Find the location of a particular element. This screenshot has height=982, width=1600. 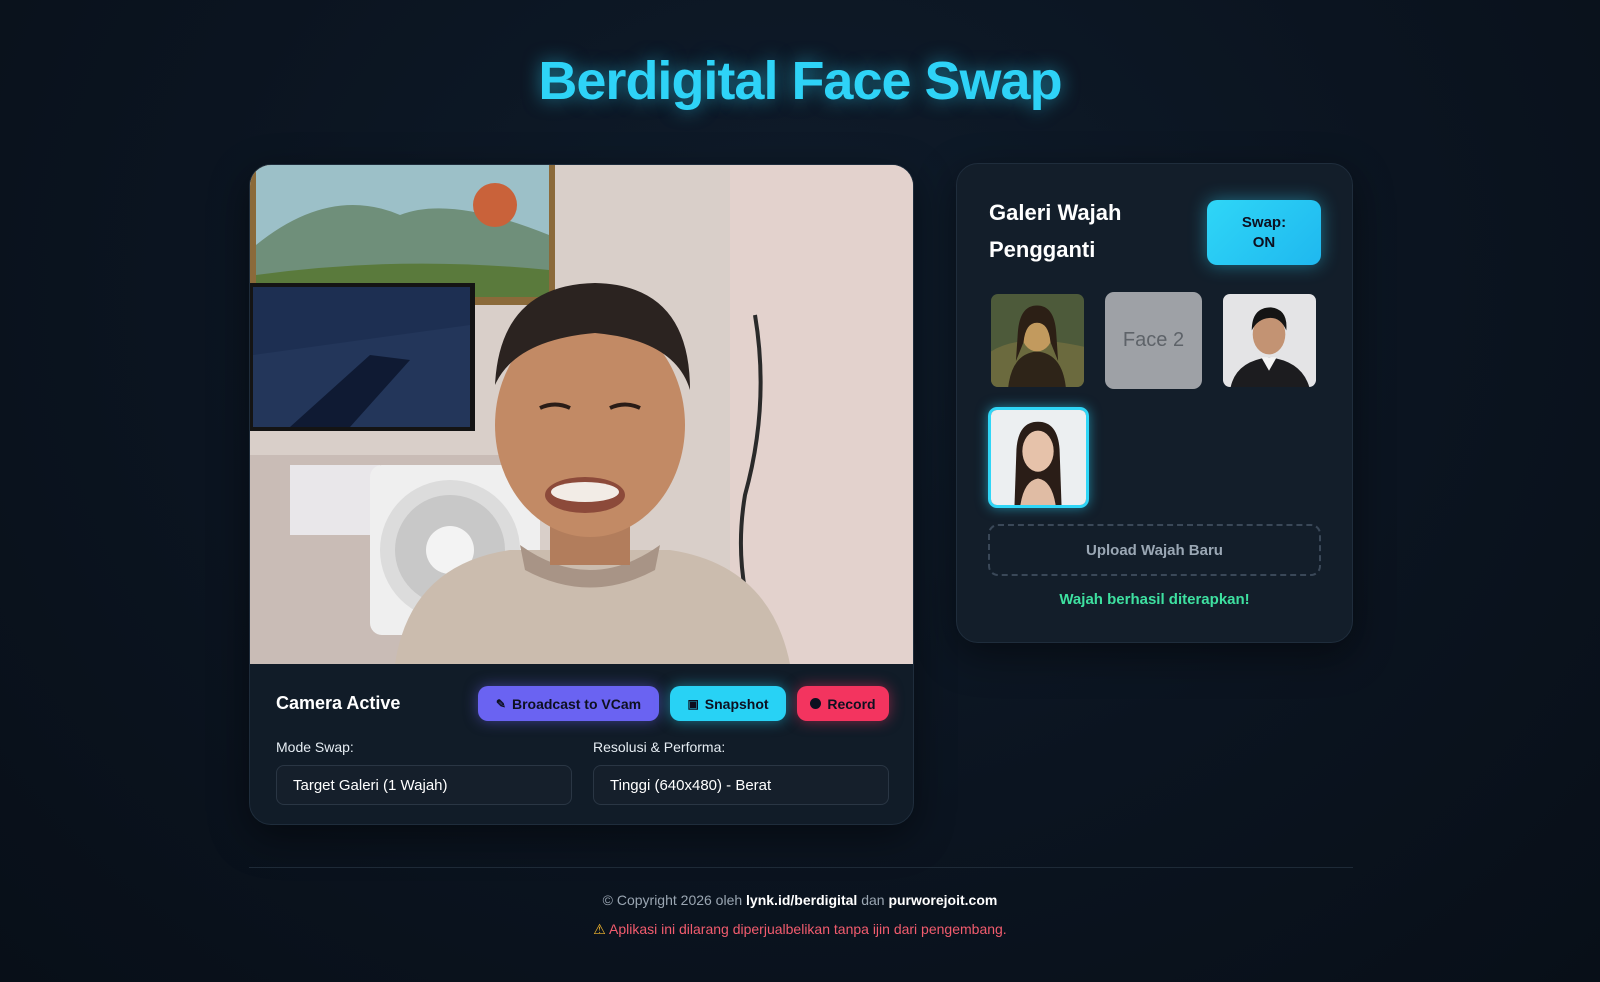

pen-icon: ✎ is located at coordinates (500, 703).